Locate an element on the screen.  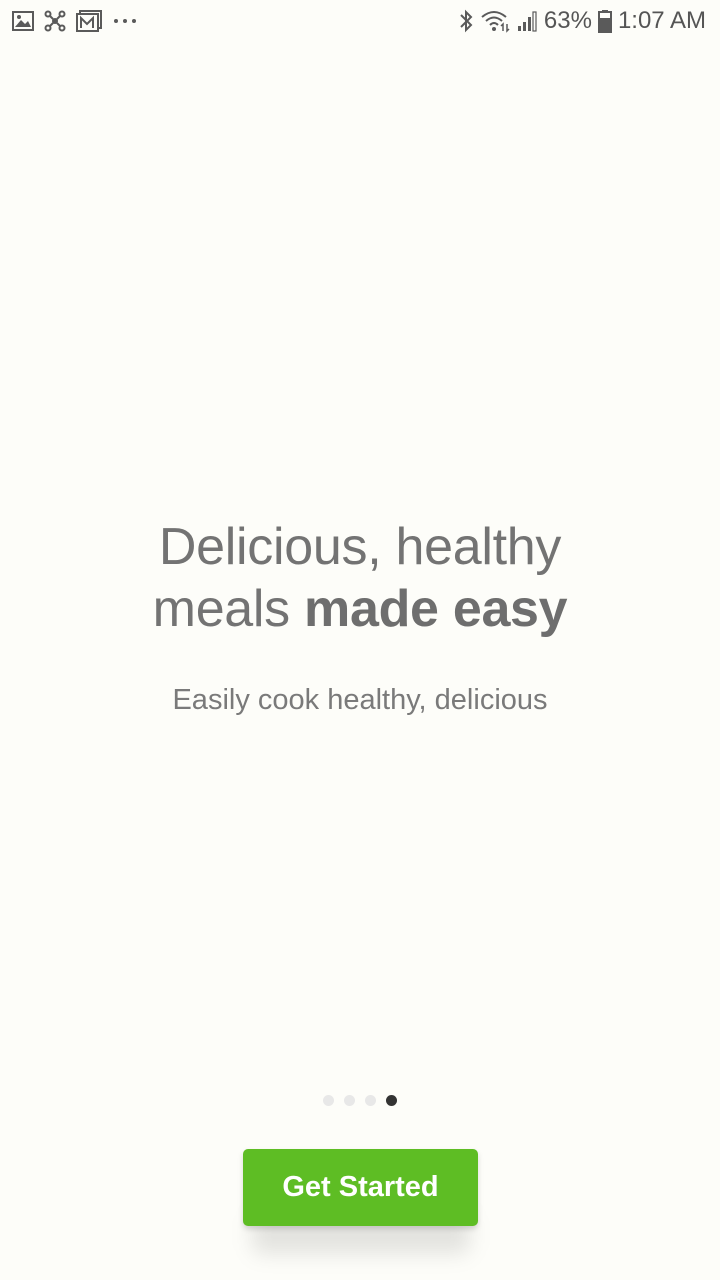
network-icon is located at coordinates (55, 21).